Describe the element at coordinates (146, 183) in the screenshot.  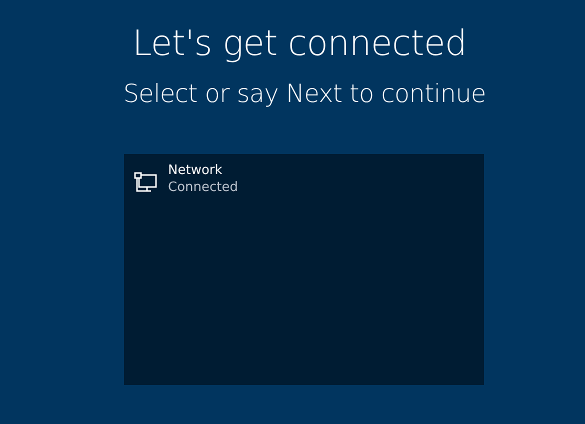
I see `network-icon` at that location.